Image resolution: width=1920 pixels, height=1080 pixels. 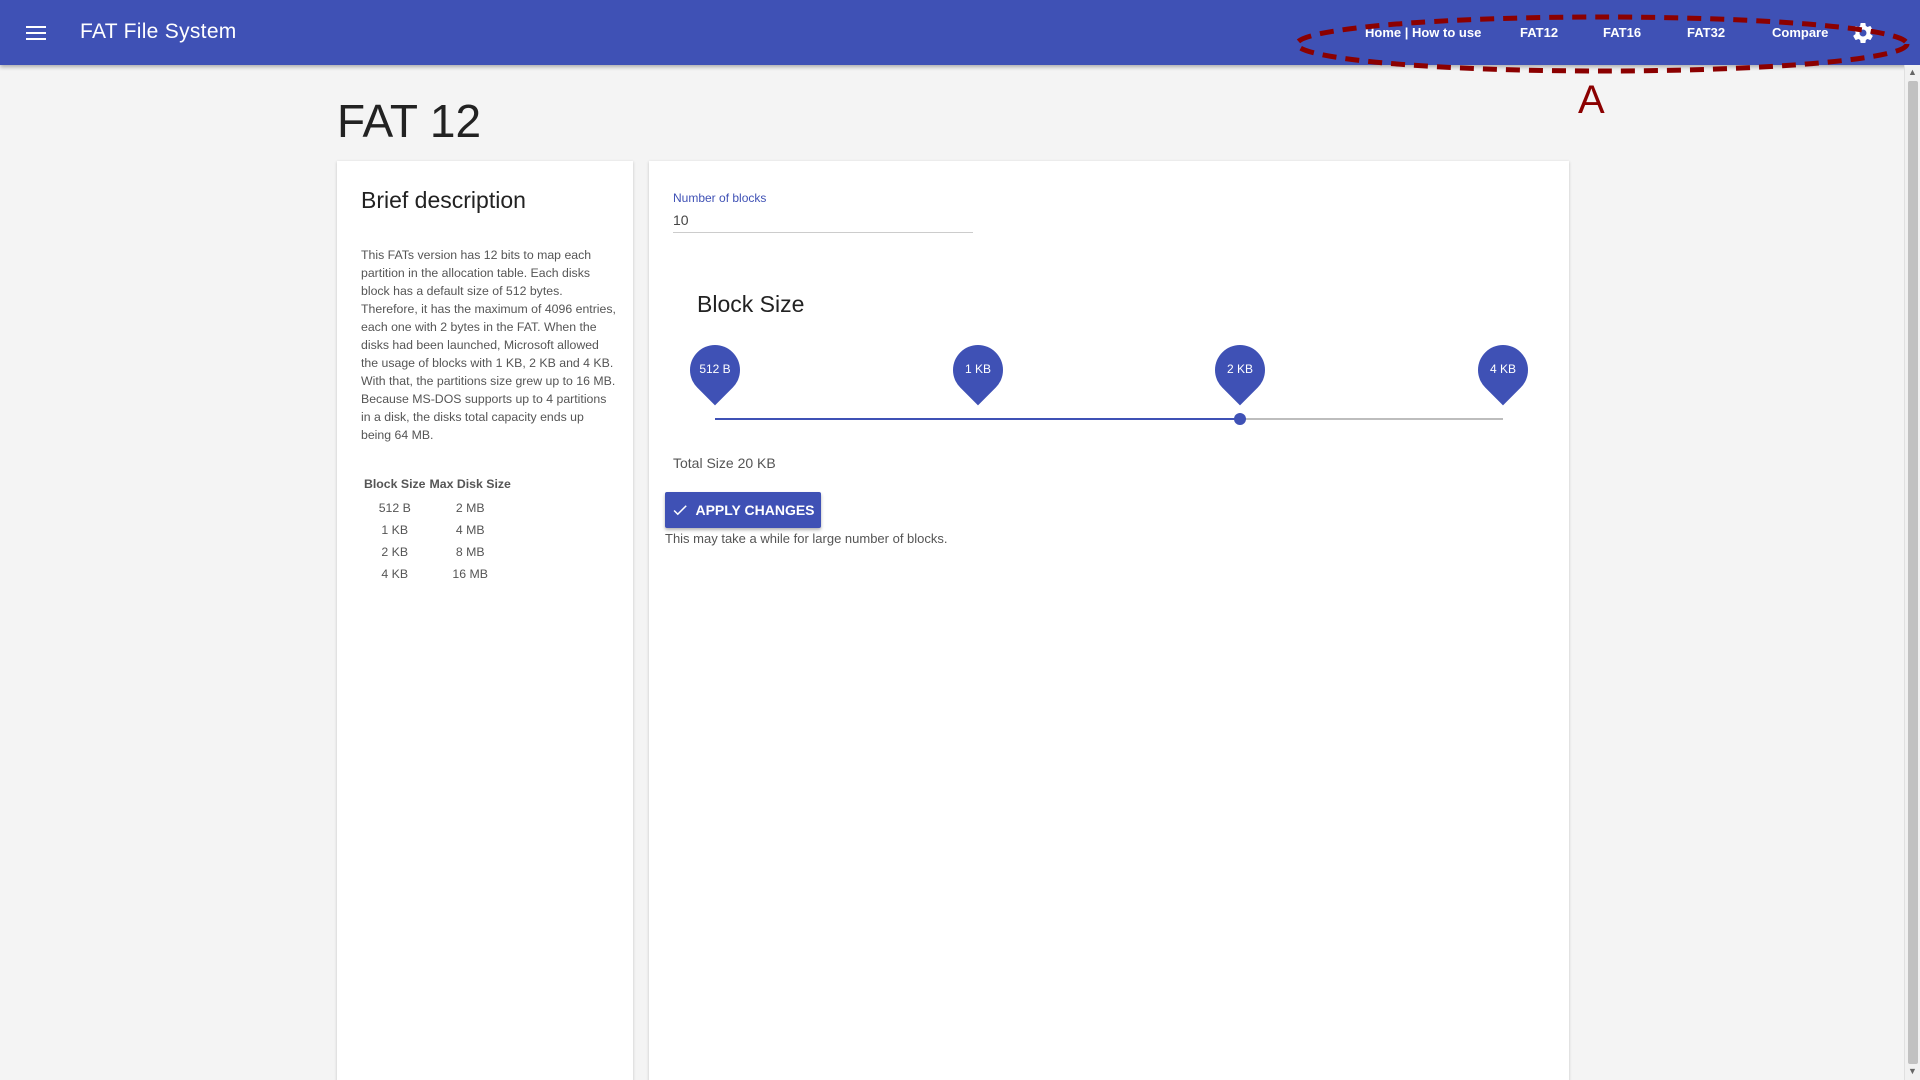 I want to click on slider-track-fill, so click(x=977, y=419).